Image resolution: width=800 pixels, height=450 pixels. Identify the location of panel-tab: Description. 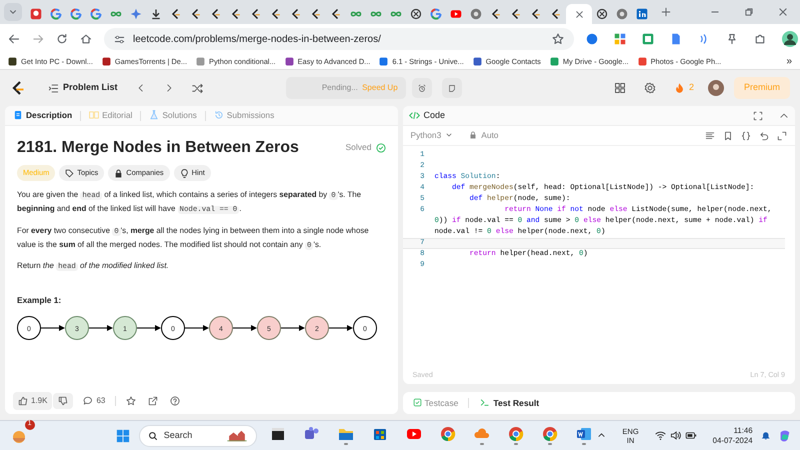
(42, 115).